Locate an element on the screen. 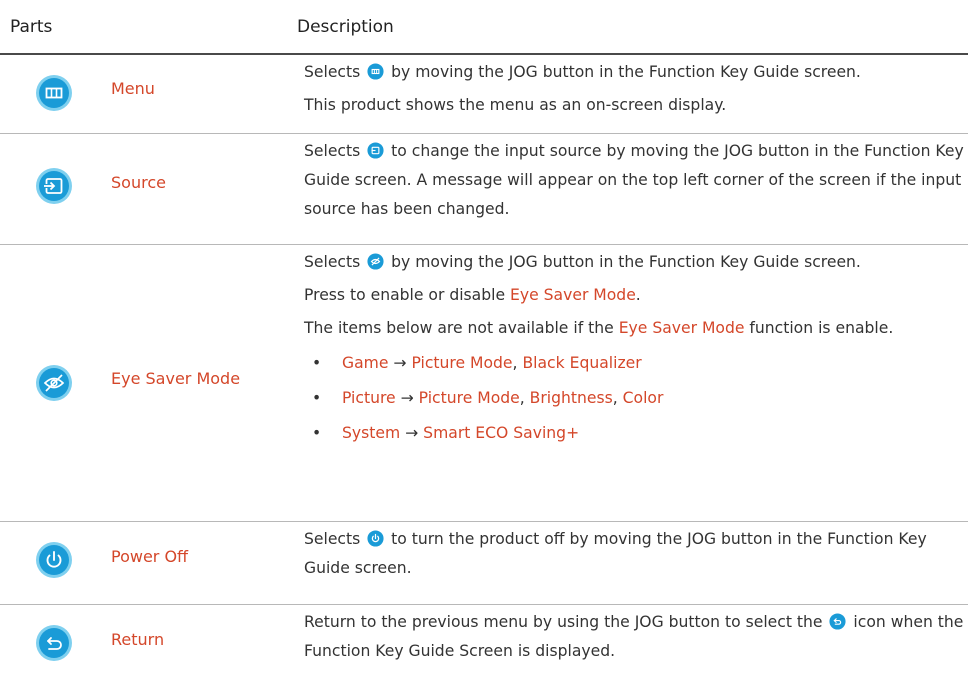 This screenshot has width=978, height=688. part-name: Return is located at coordinates (138, 639).